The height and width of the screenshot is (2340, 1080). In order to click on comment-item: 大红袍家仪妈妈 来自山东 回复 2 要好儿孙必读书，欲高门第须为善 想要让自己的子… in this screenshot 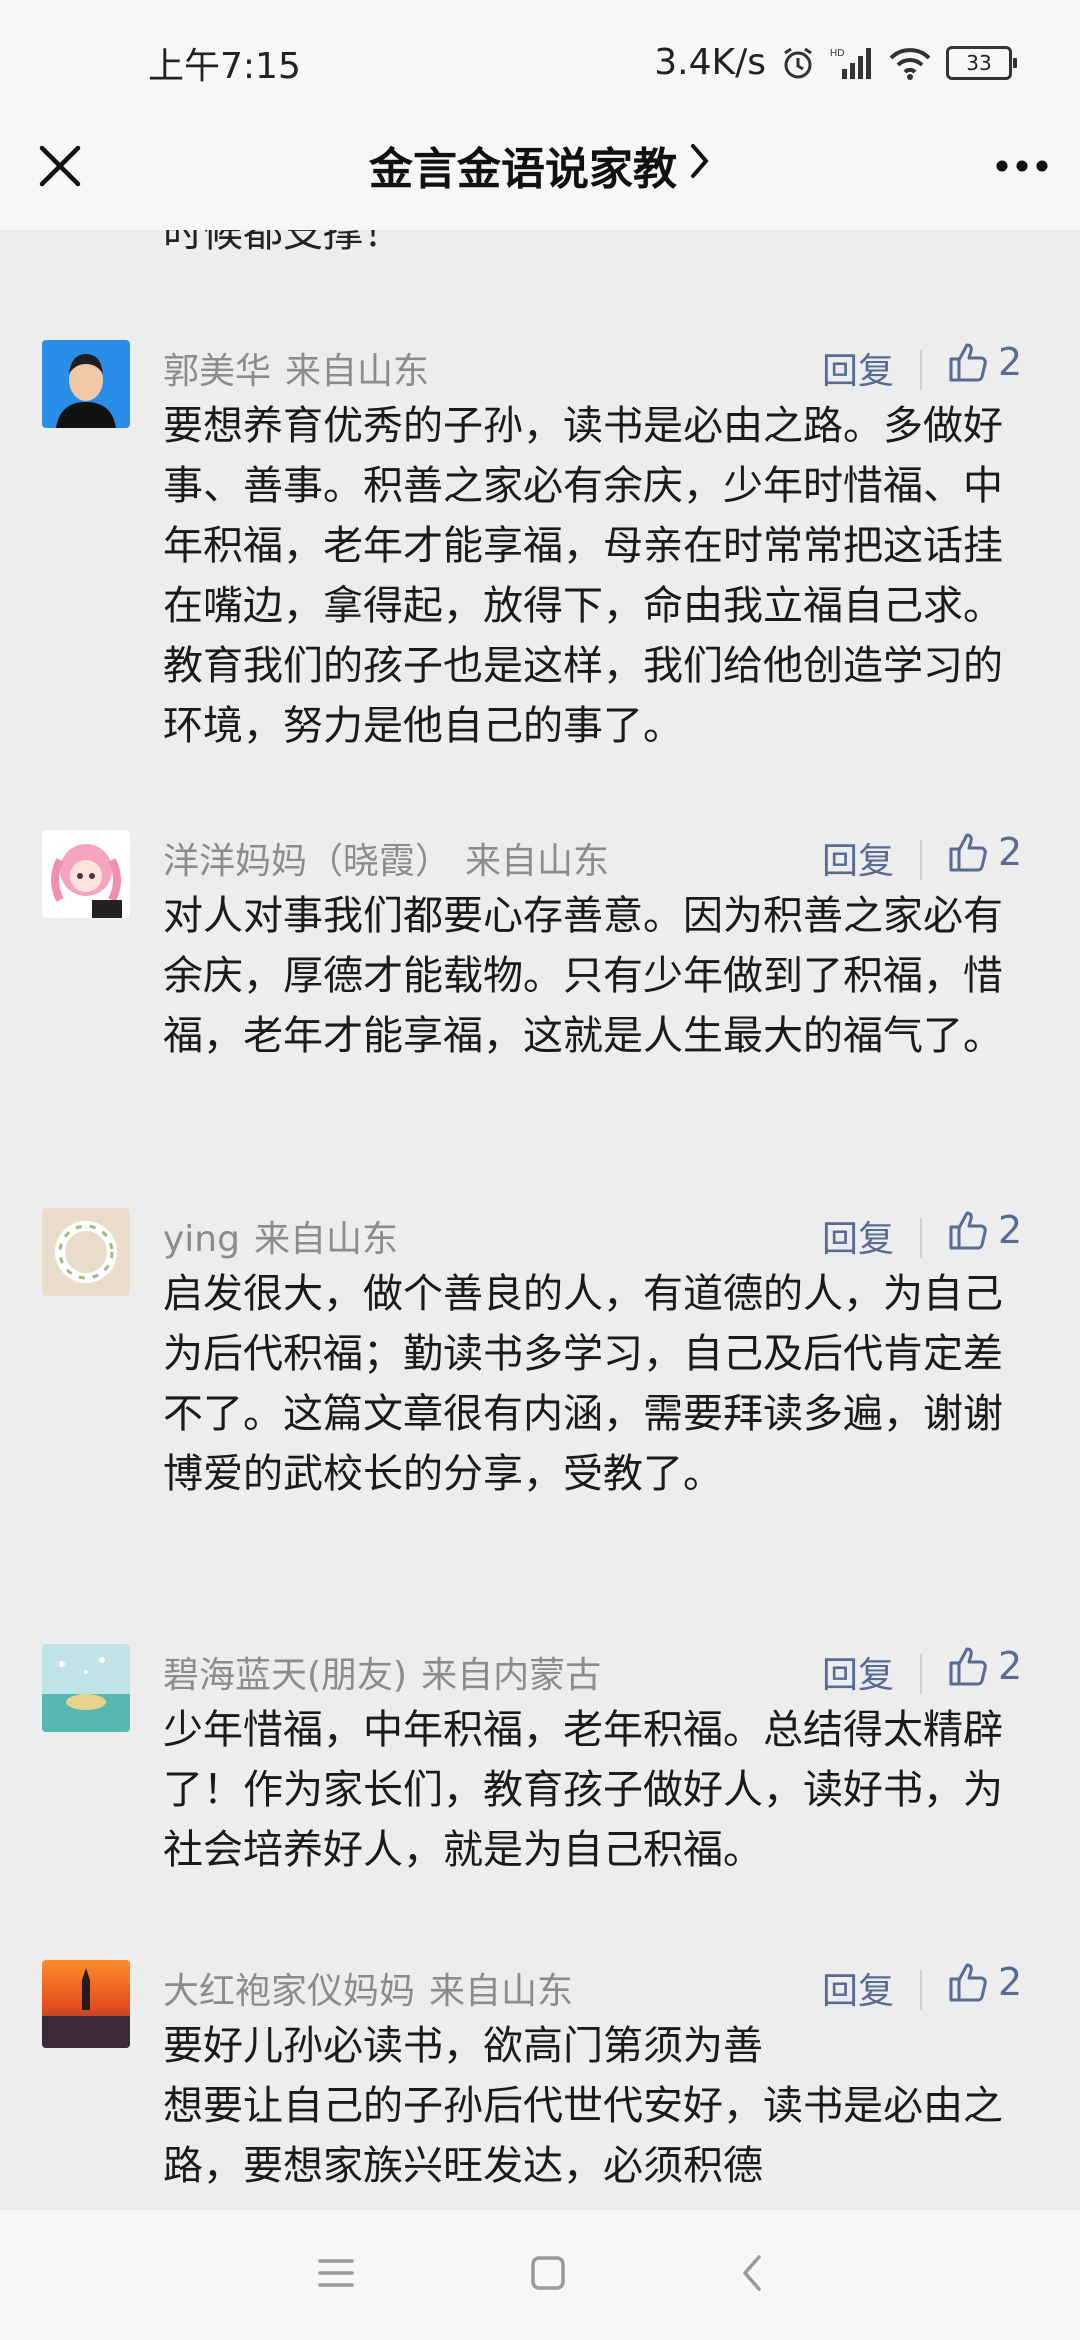, I will do `click(540, 2085)`.